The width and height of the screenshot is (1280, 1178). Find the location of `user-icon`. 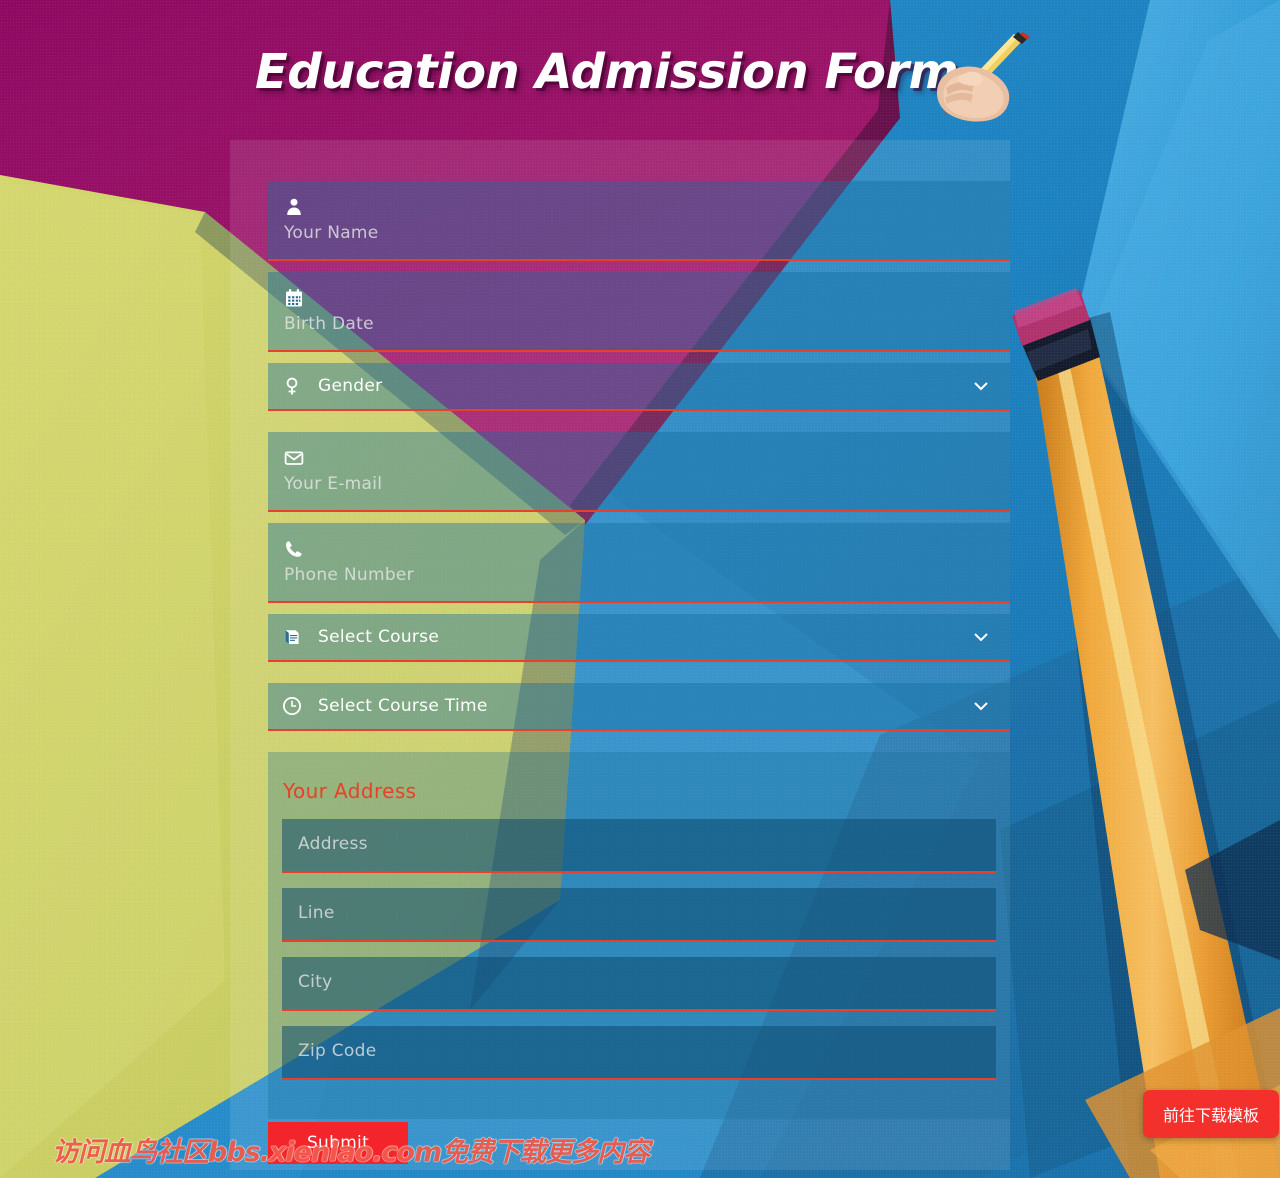

user-icon is located at coordinates (294, 207).